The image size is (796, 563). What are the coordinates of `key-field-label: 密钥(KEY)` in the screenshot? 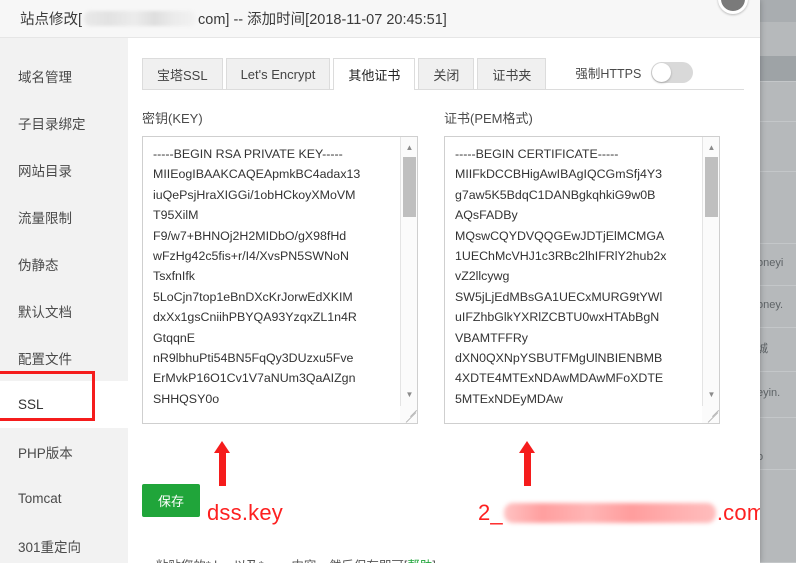 It's located at (172, 118).